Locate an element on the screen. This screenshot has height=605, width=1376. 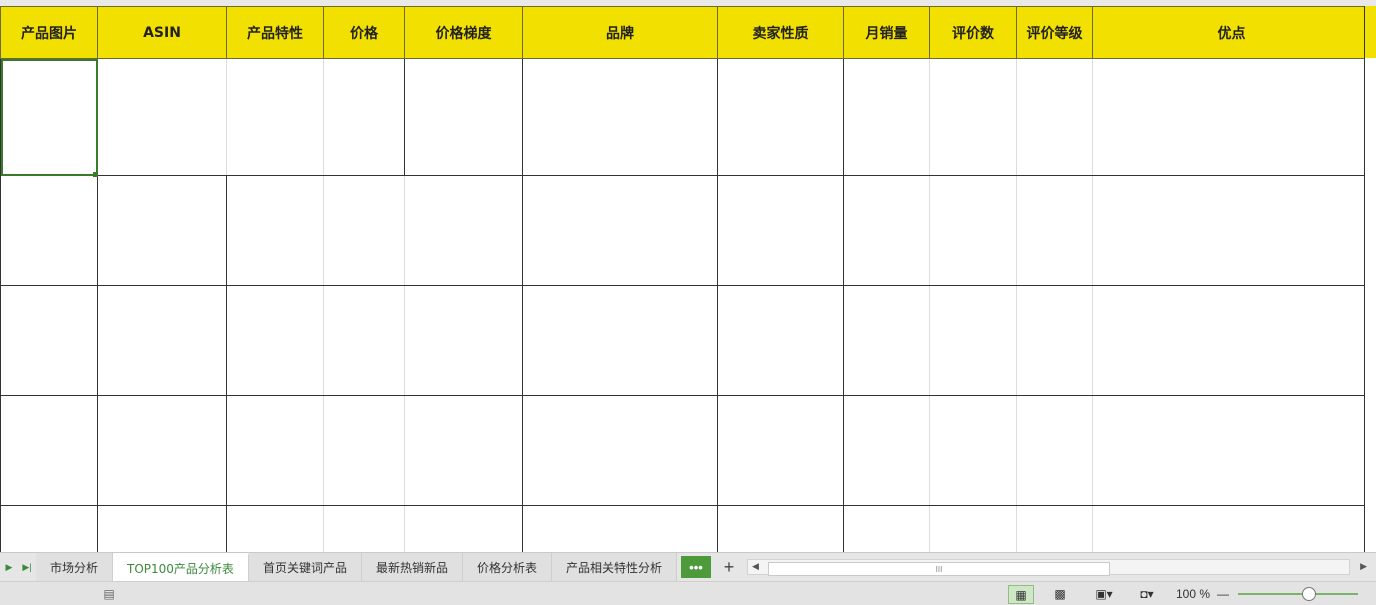
header-cell-price-tier: 价格梯度 is located at coordinates (463, 32).